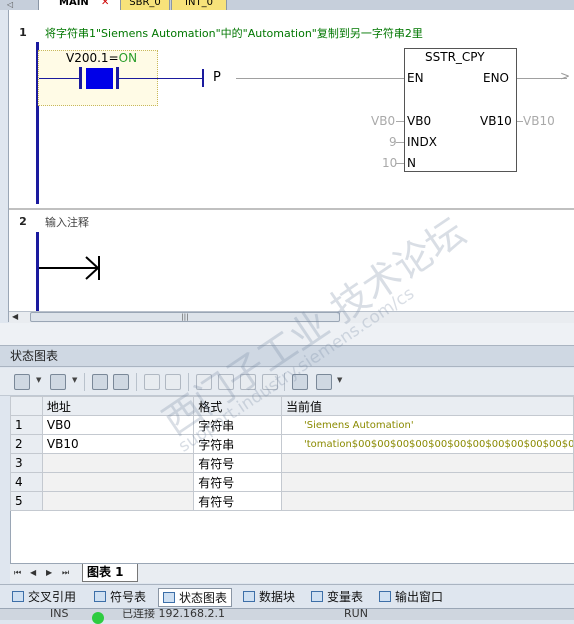 The height and width of the screenshot is (624, 574). I want to click on data-block-icon, so click(249, 596).